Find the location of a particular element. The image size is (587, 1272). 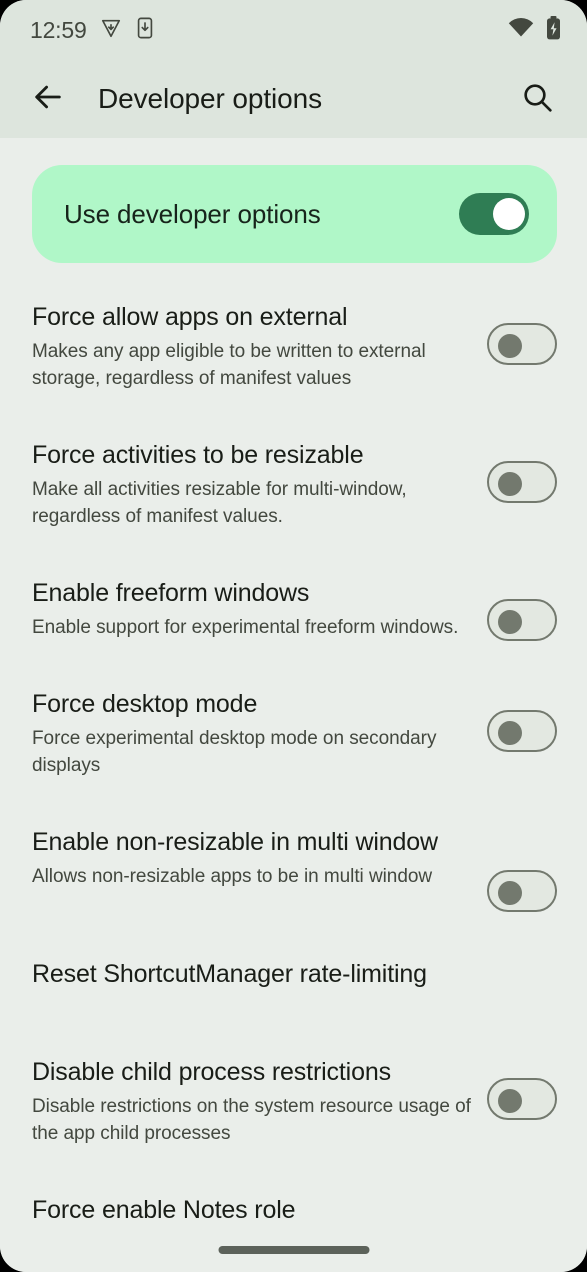

row-title: Enable freeform windows is located at coordinates (171, 592).